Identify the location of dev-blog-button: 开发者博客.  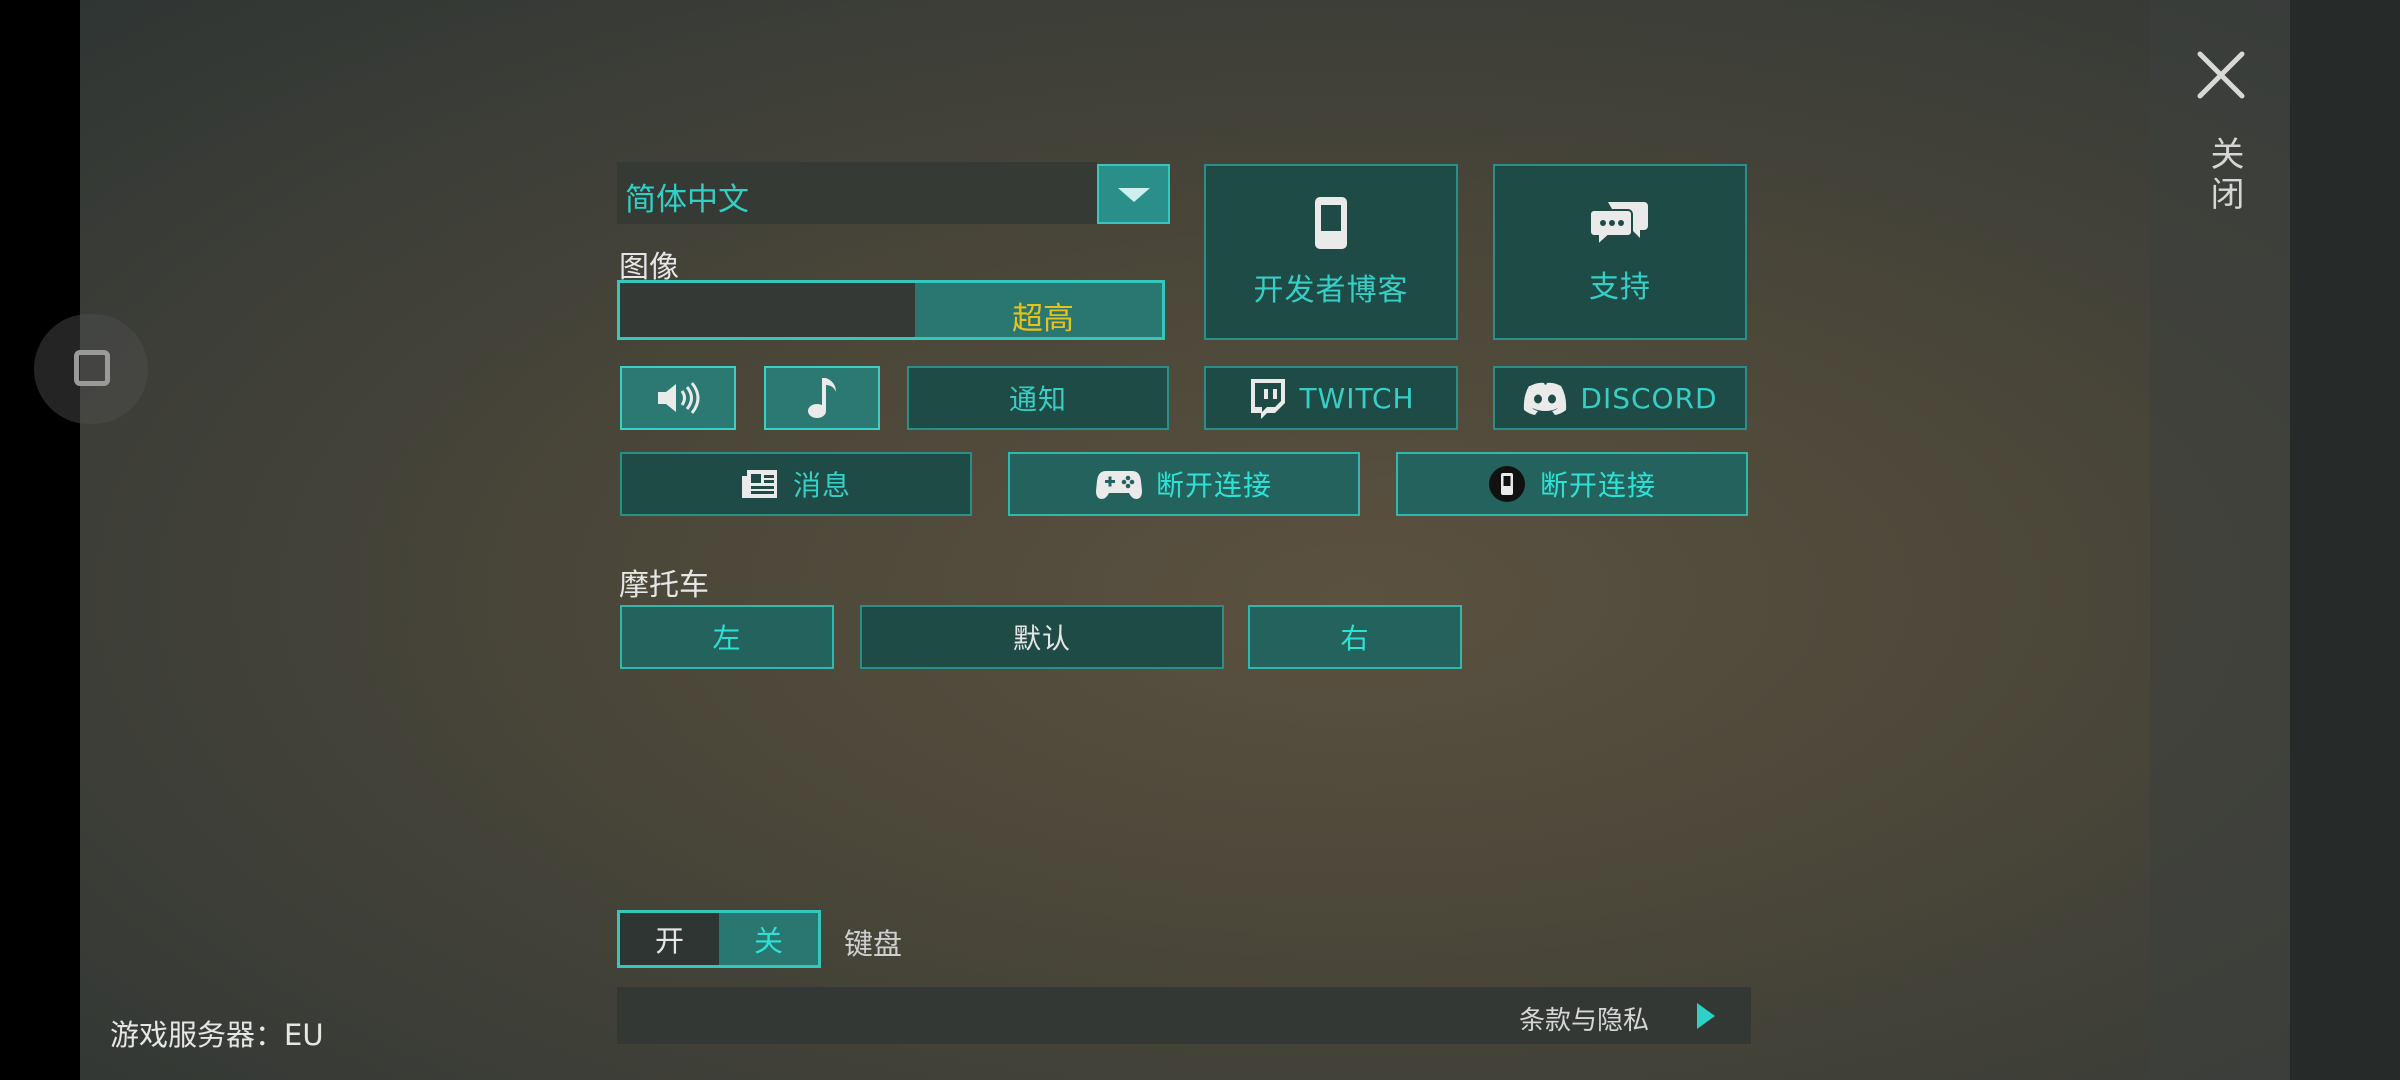
(1331, 252).